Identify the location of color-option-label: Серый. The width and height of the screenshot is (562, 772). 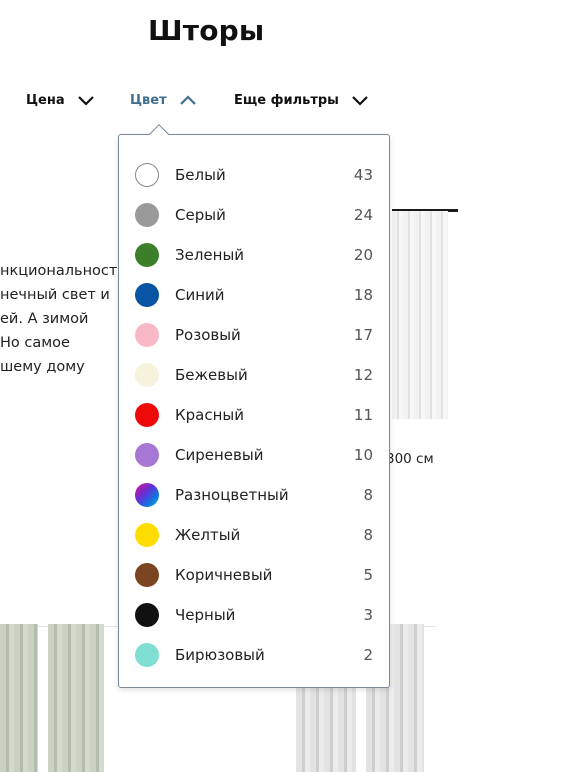
(200, 215).